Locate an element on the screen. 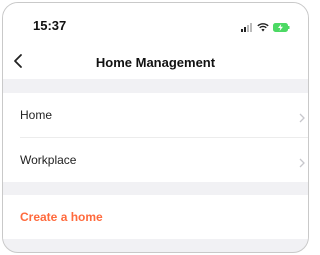 This screenshot has height=255, width=320. status-time: 15:37 is located at coordinates (50, 25).